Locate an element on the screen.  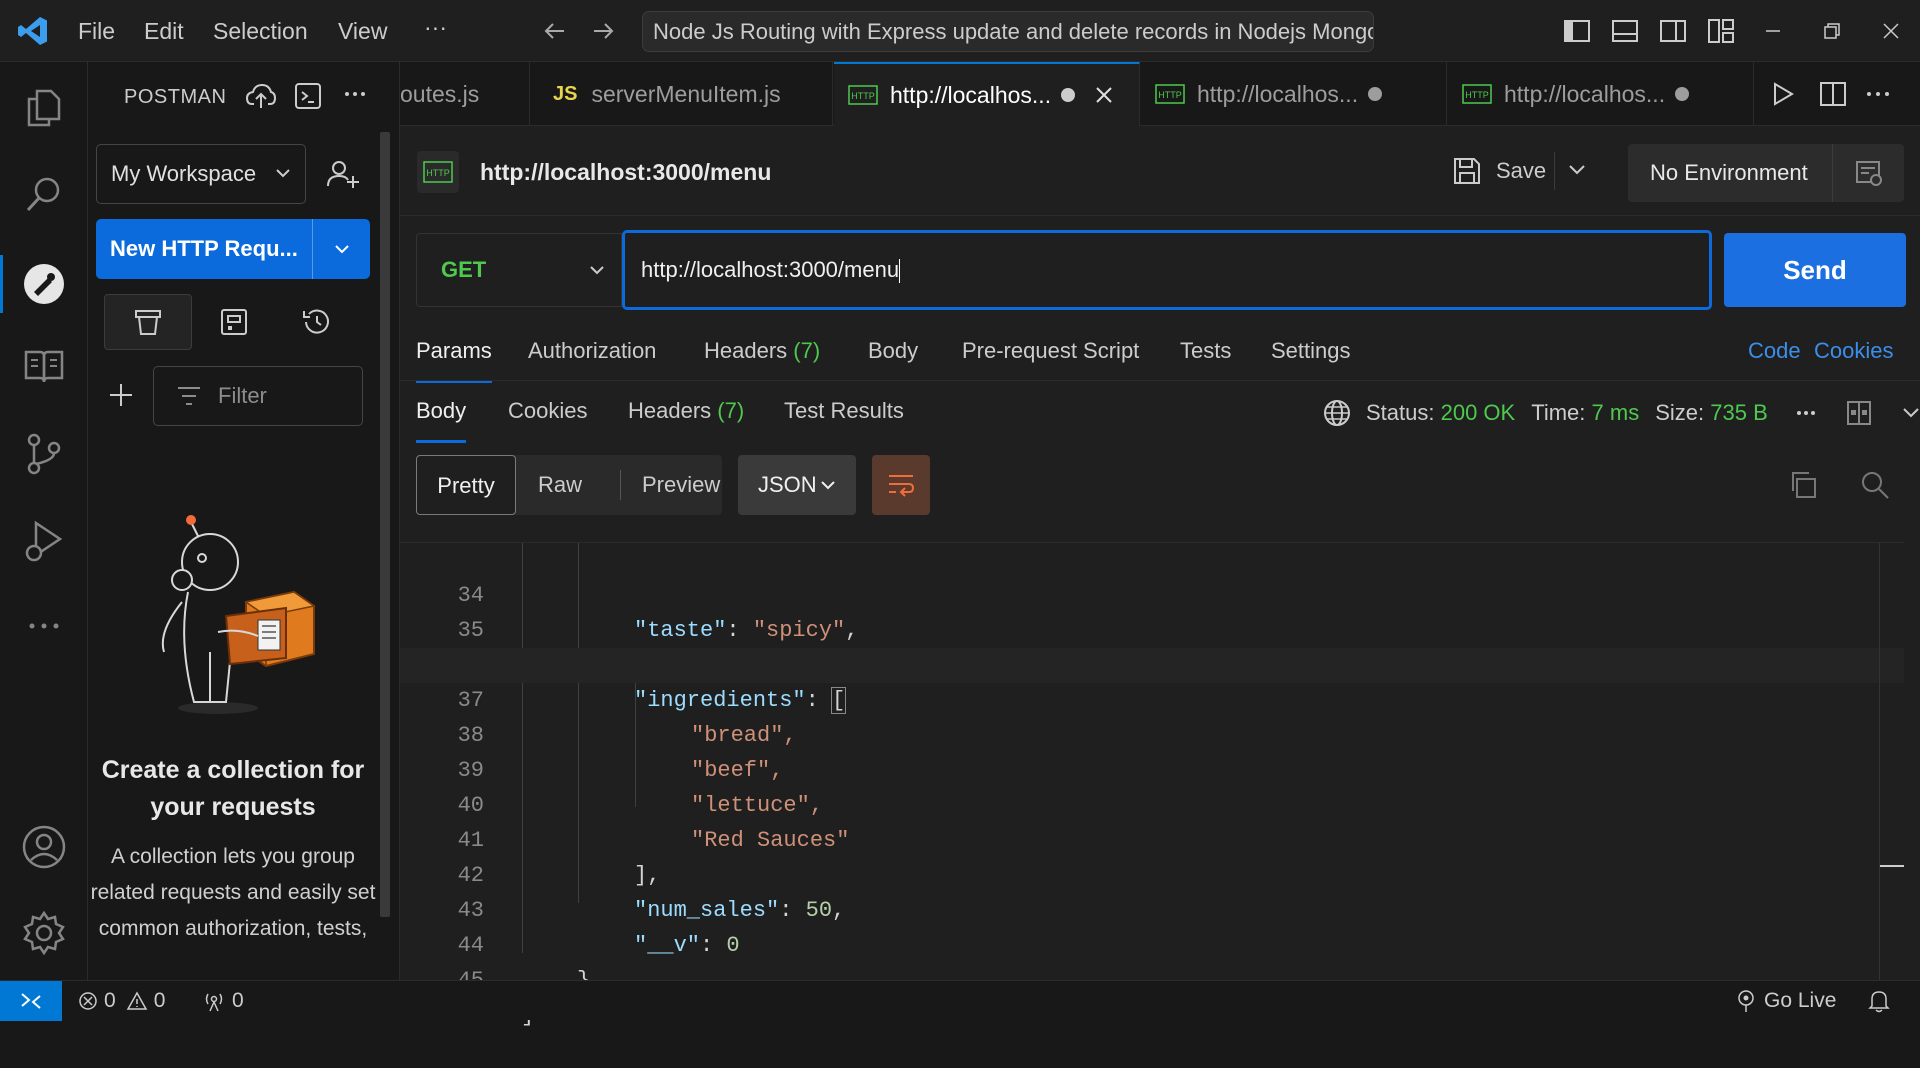
response-more-icon is located at coordinates (1806, 413).